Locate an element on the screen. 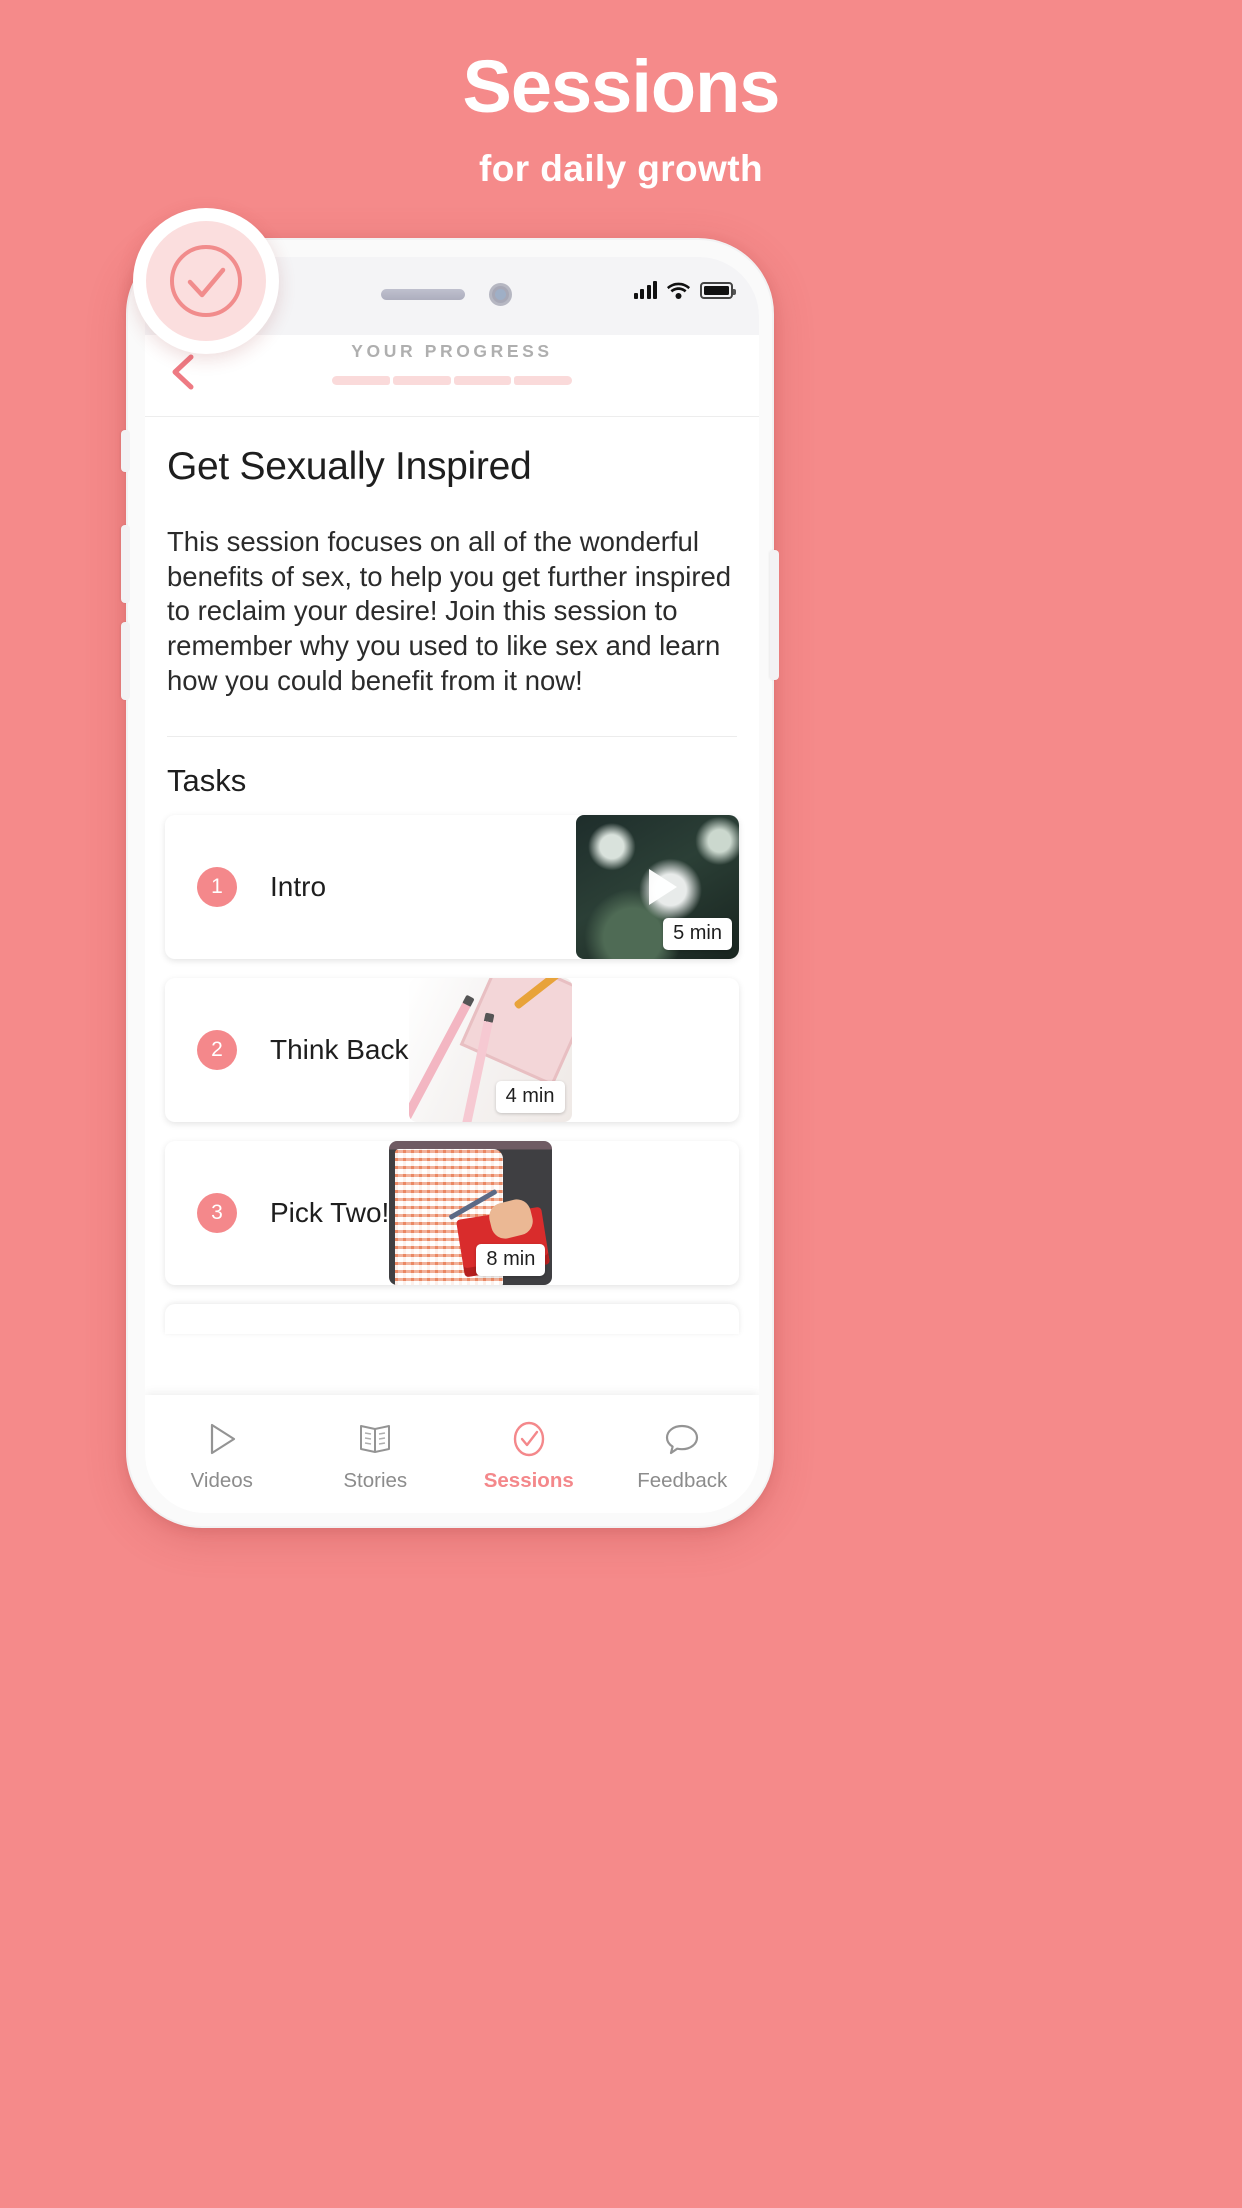  earpiece-speaker is located at coordinates (423, 294).